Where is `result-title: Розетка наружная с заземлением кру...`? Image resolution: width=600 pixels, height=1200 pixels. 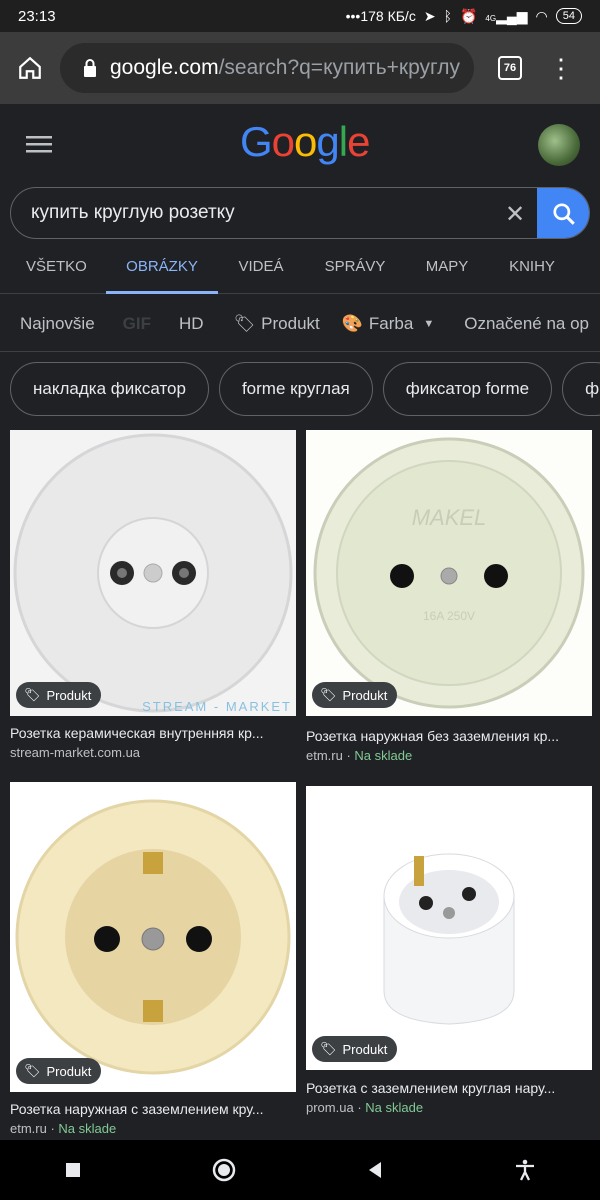 result-title: Розетка наружная с заземлением кру... is located at coordinates (152, 1109).